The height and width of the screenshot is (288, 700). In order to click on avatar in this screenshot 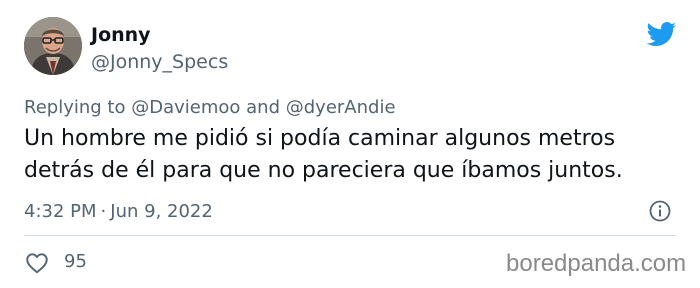, I will do `click(53, 46)`.